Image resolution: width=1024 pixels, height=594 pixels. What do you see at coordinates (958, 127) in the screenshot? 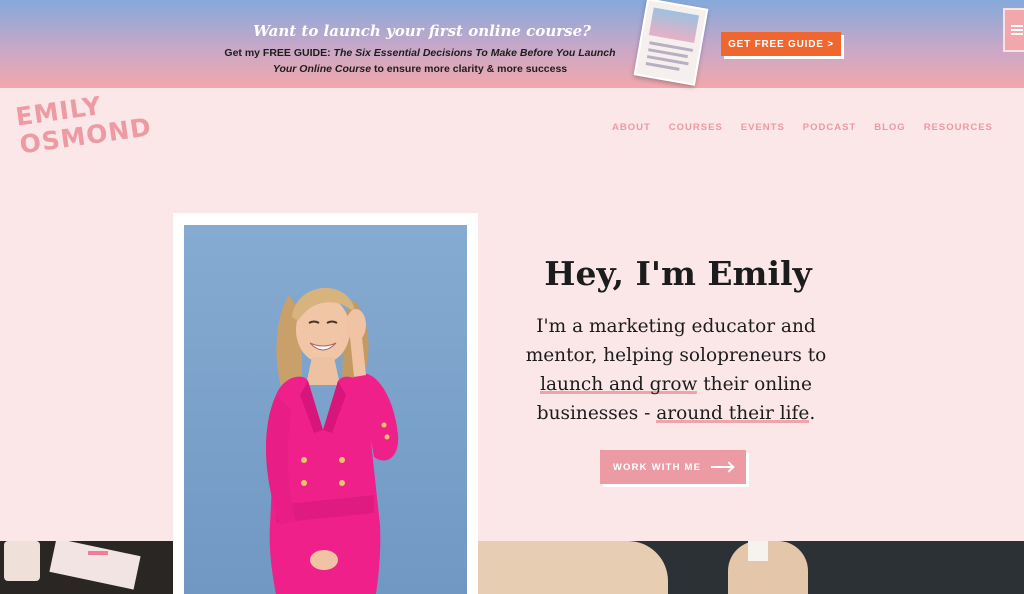
I see `nav-item-resources: RESOURCES` at bounding box center [958, 127].